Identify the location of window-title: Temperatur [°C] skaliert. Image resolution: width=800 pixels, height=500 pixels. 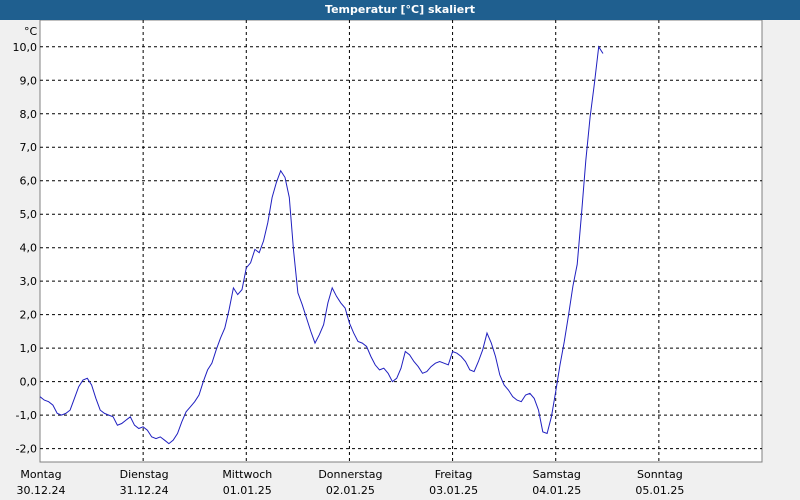
(400, 10).